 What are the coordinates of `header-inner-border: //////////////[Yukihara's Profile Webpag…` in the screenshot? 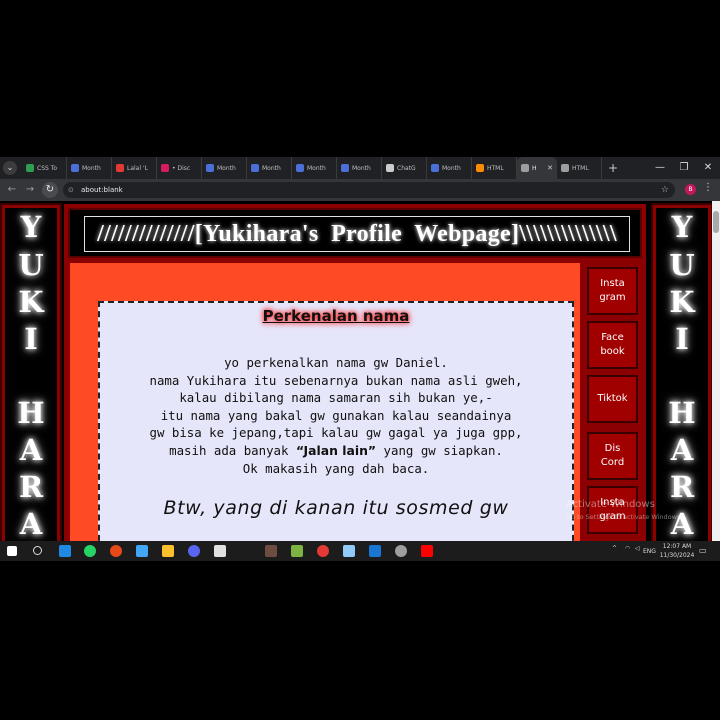 It's located at (357, 234).